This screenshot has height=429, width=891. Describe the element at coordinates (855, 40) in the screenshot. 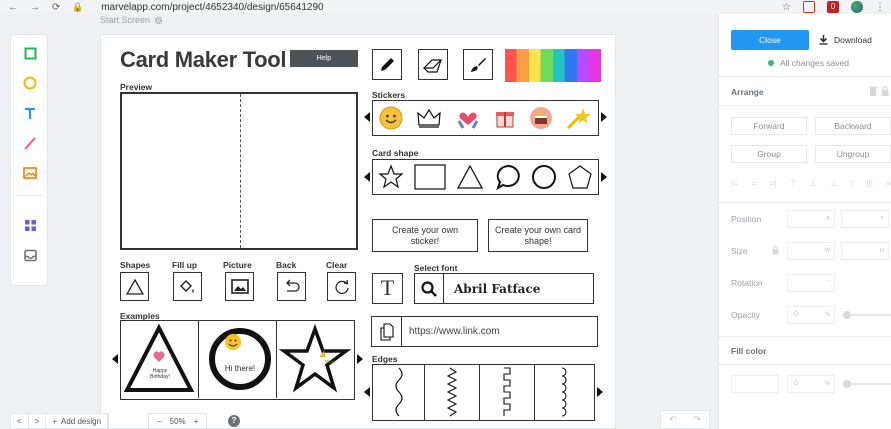

I see `download-button: Download` at that location.